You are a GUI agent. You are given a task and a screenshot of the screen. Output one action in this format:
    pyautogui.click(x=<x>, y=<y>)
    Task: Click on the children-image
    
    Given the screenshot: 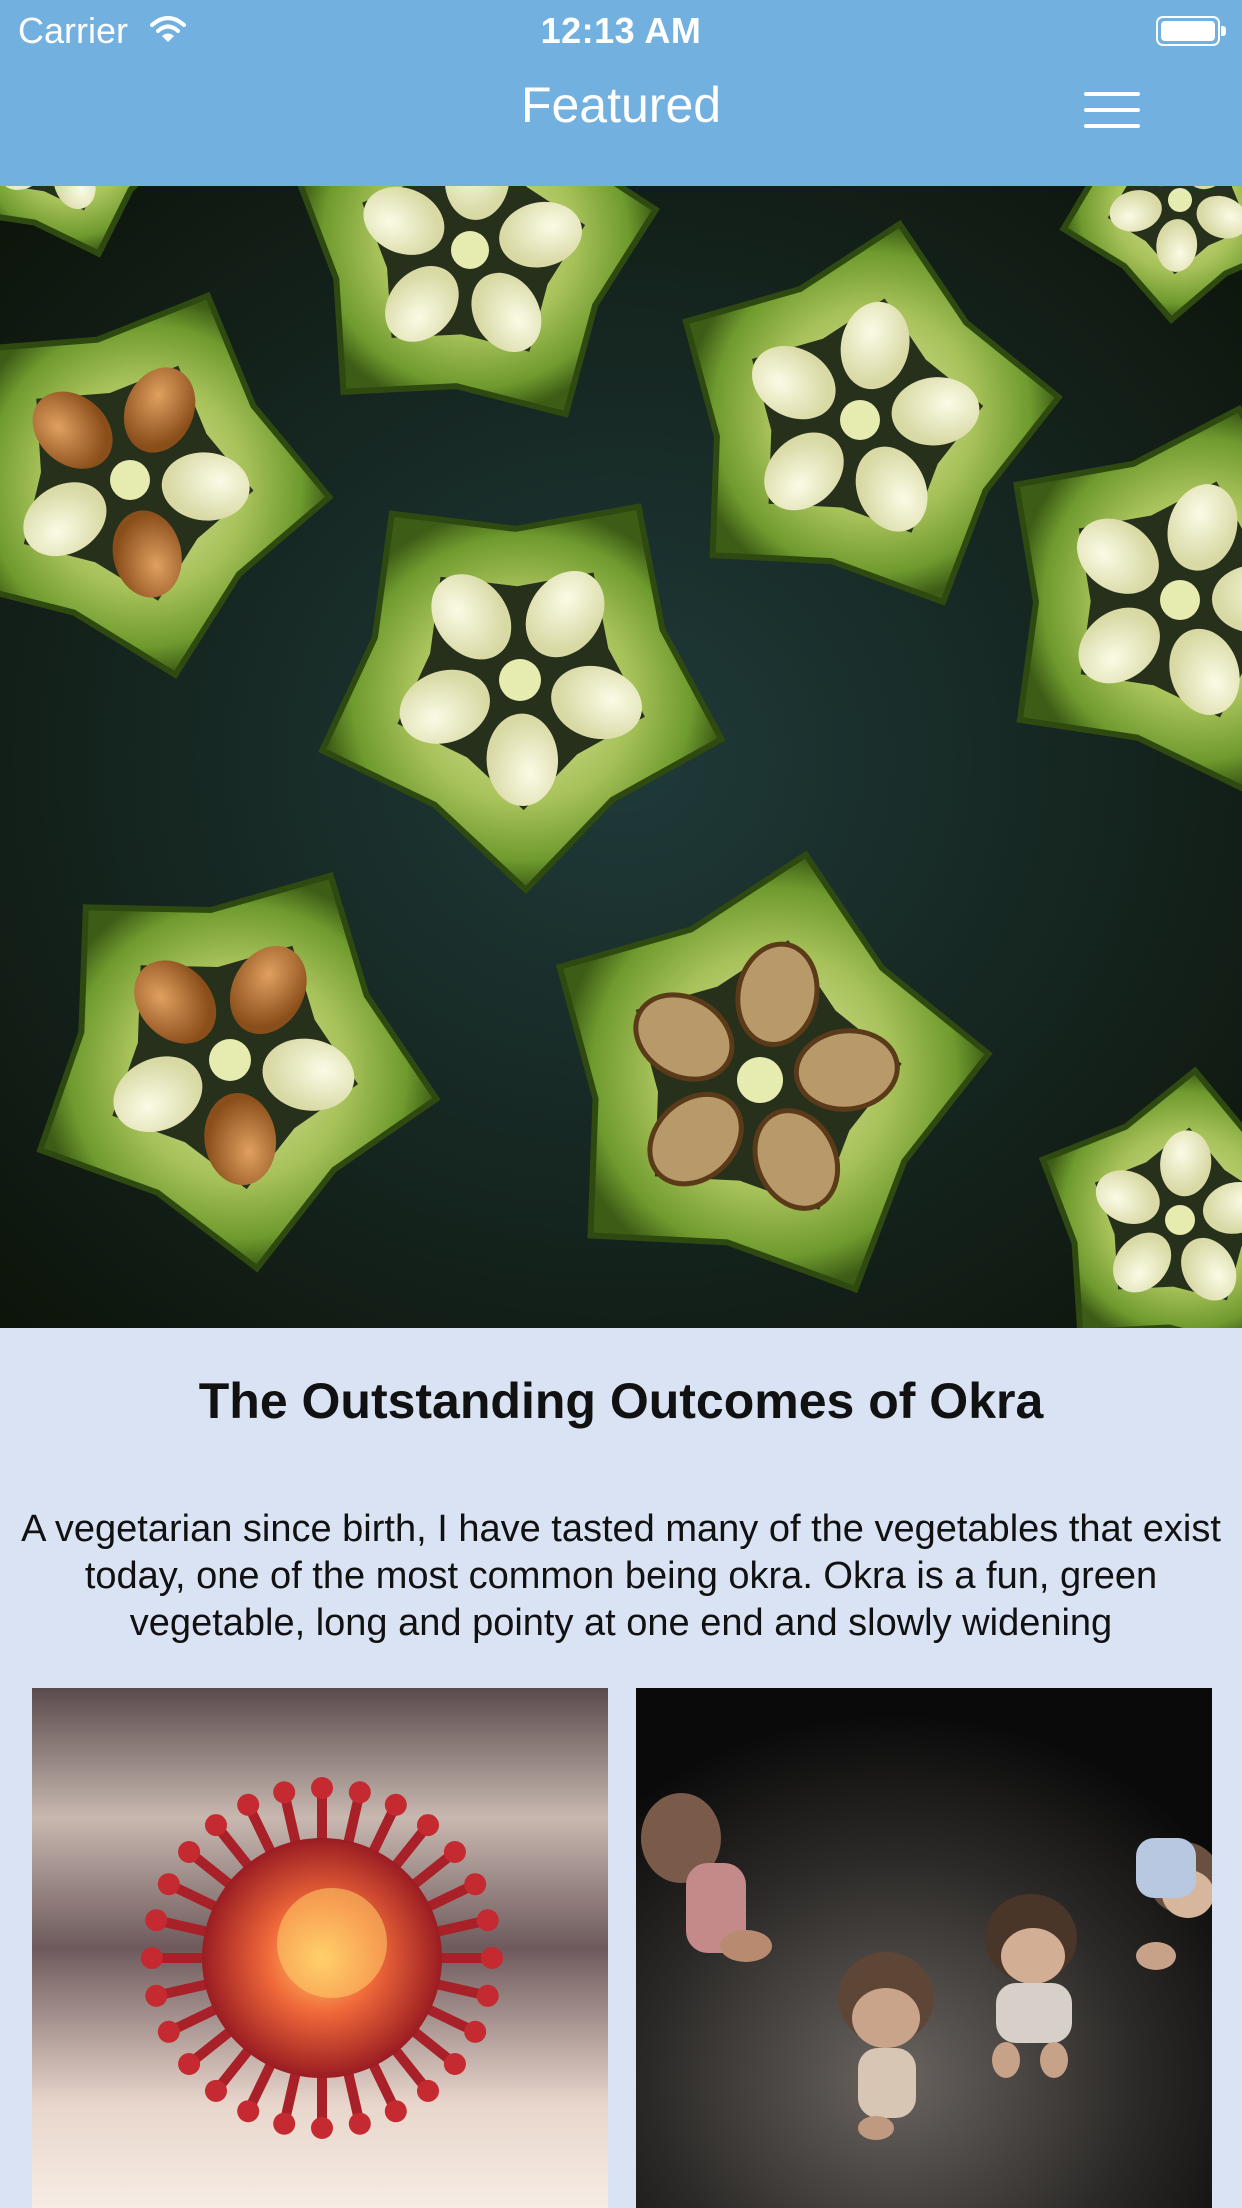 What is the action you would take?
    pyautogui.click(x=924, y=1948)
    